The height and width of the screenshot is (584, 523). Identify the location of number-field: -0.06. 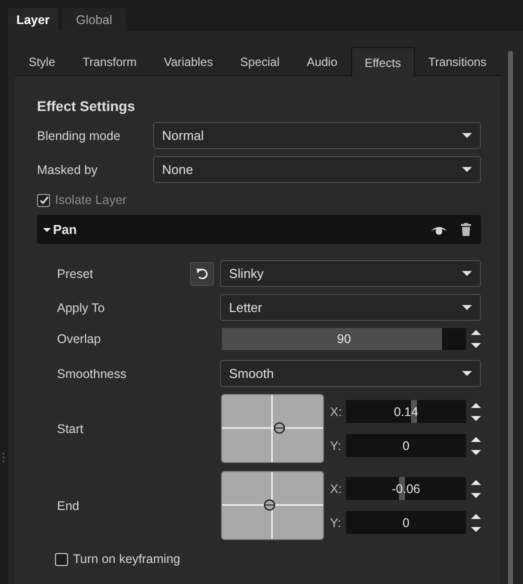
(406, 488).